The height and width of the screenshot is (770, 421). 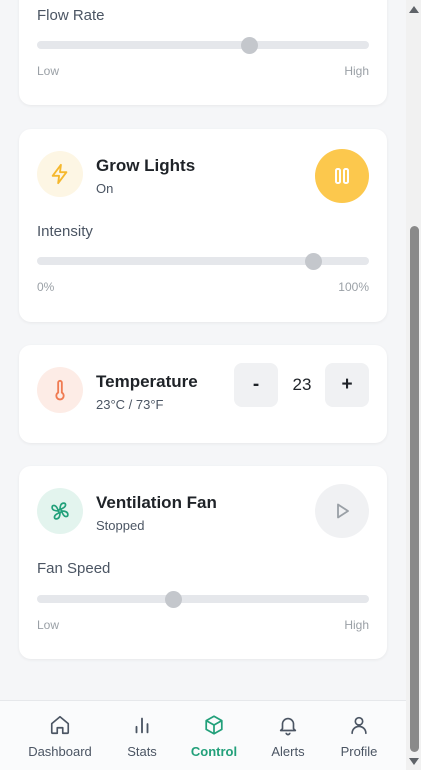 What do you see at coordinates (203, 390) in the screenshot?
I see `temperature-header: Temperature 23°C / 73°F - 23 +` at bounding box center [203, 390].